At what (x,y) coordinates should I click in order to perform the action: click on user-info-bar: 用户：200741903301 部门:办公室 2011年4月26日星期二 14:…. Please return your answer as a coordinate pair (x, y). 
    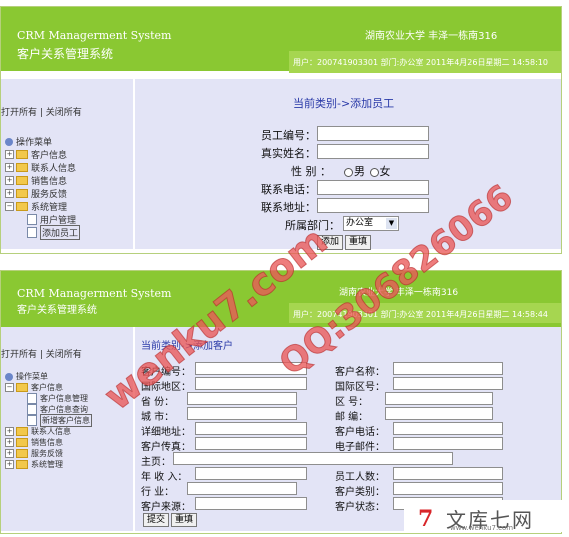
    Looking at the image, I should click on (425, 62).